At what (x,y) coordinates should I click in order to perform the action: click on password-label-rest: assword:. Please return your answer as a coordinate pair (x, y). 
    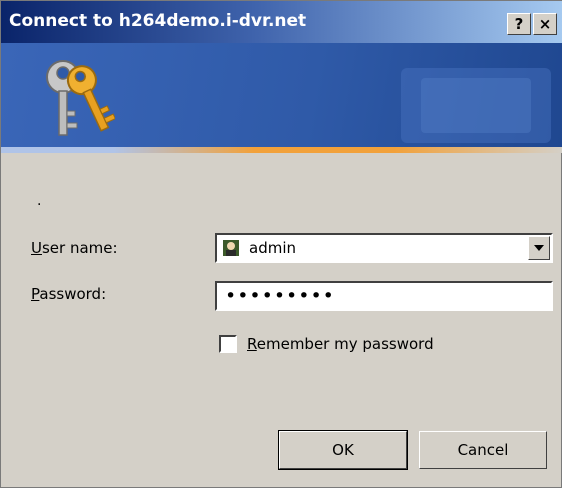
    Looking at the image, I should click on (73, 294).